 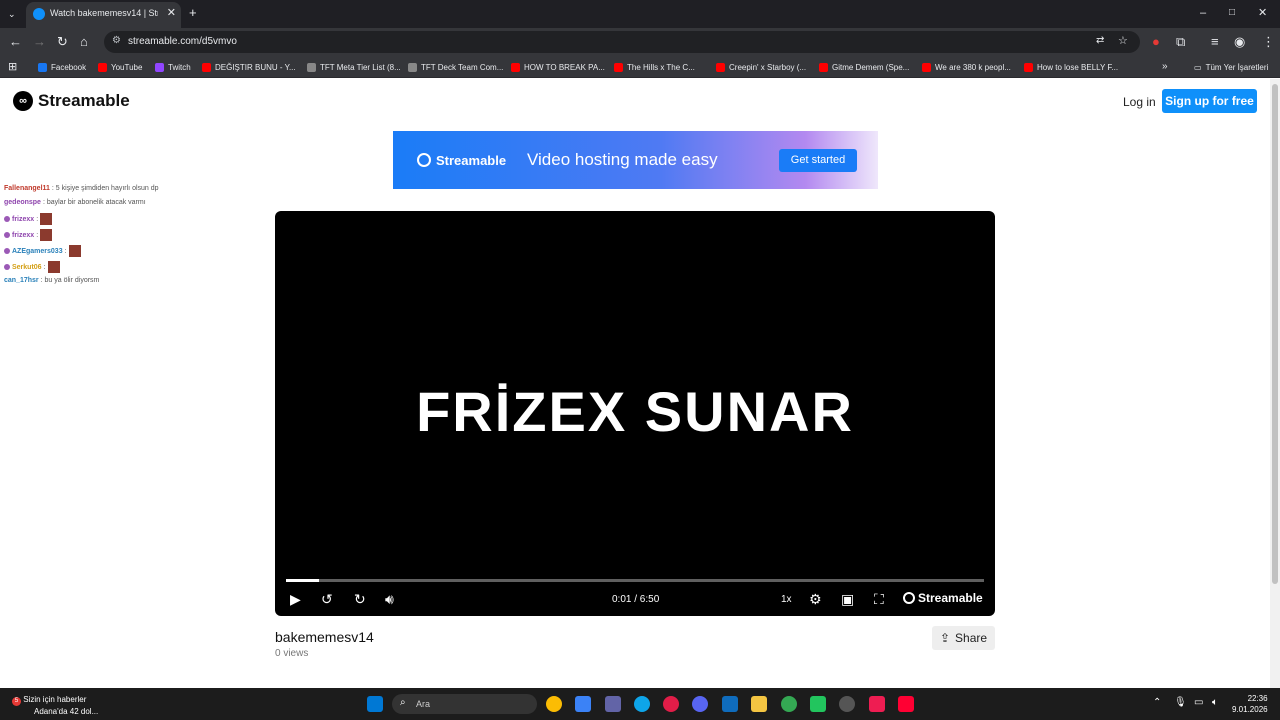 What do you see at coordinates (1209, 101) in the screenshot?
I see `signup-button: Sign up for free` at bounding box center [1209, 101].